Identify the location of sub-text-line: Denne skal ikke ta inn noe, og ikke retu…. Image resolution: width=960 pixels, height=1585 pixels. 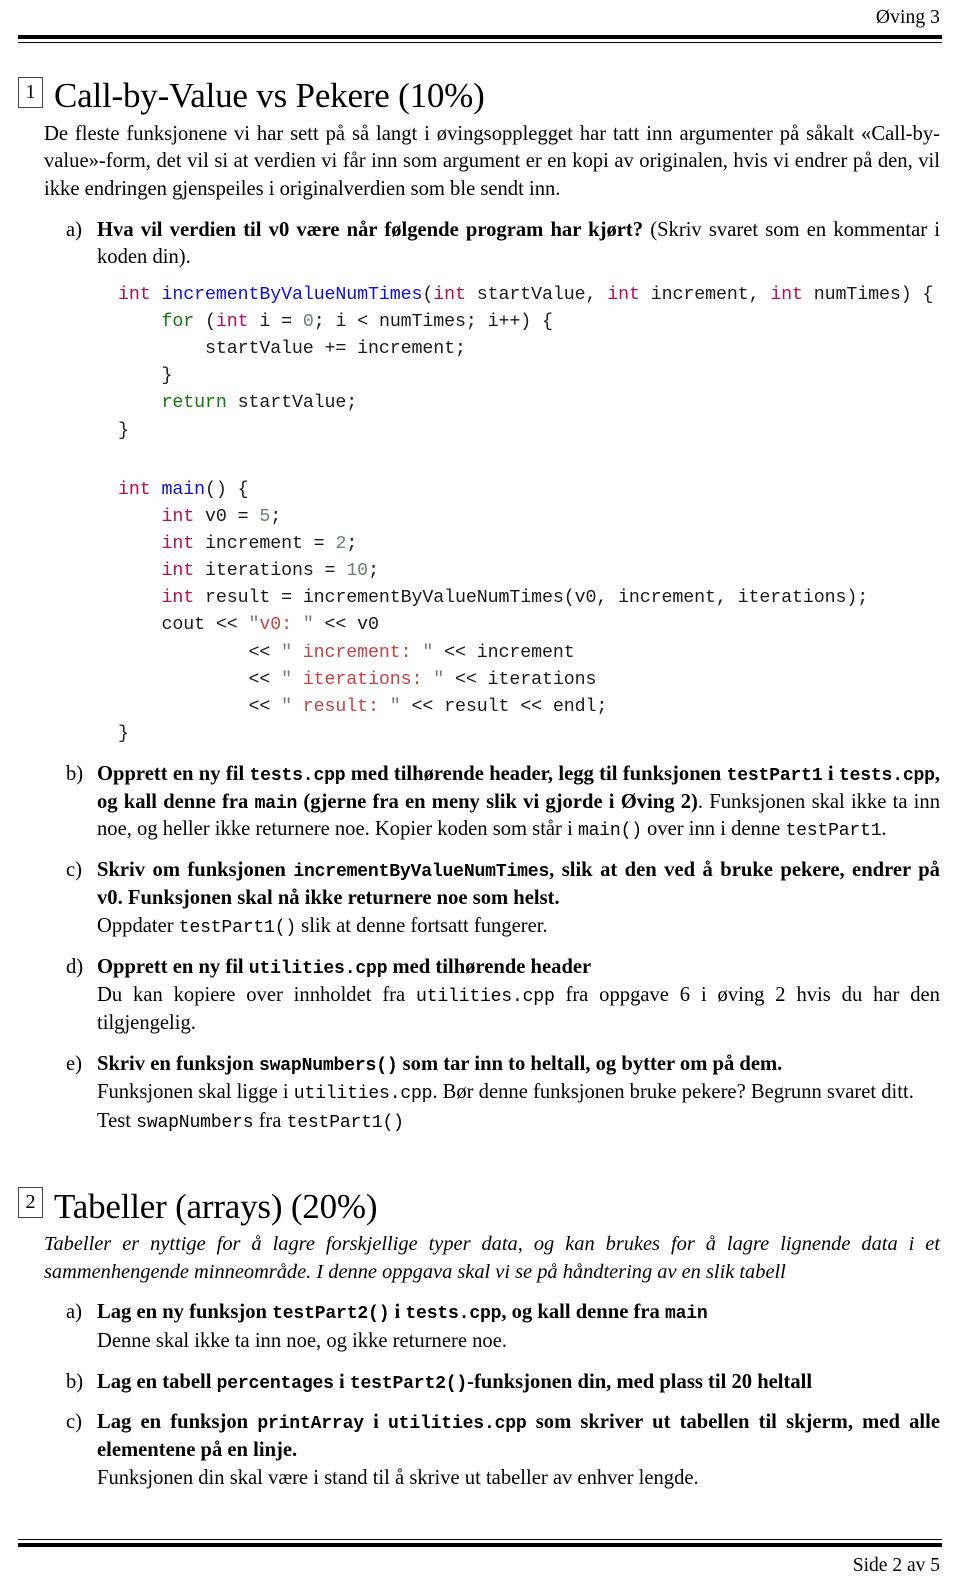
(302, 1341).